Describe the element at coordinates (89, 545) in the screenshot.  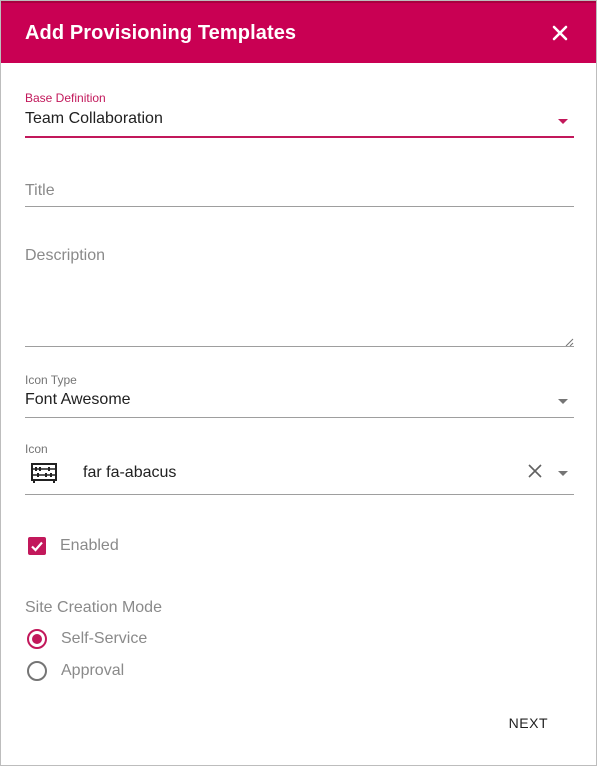
I see `enabled-label: Enabled` at that location.